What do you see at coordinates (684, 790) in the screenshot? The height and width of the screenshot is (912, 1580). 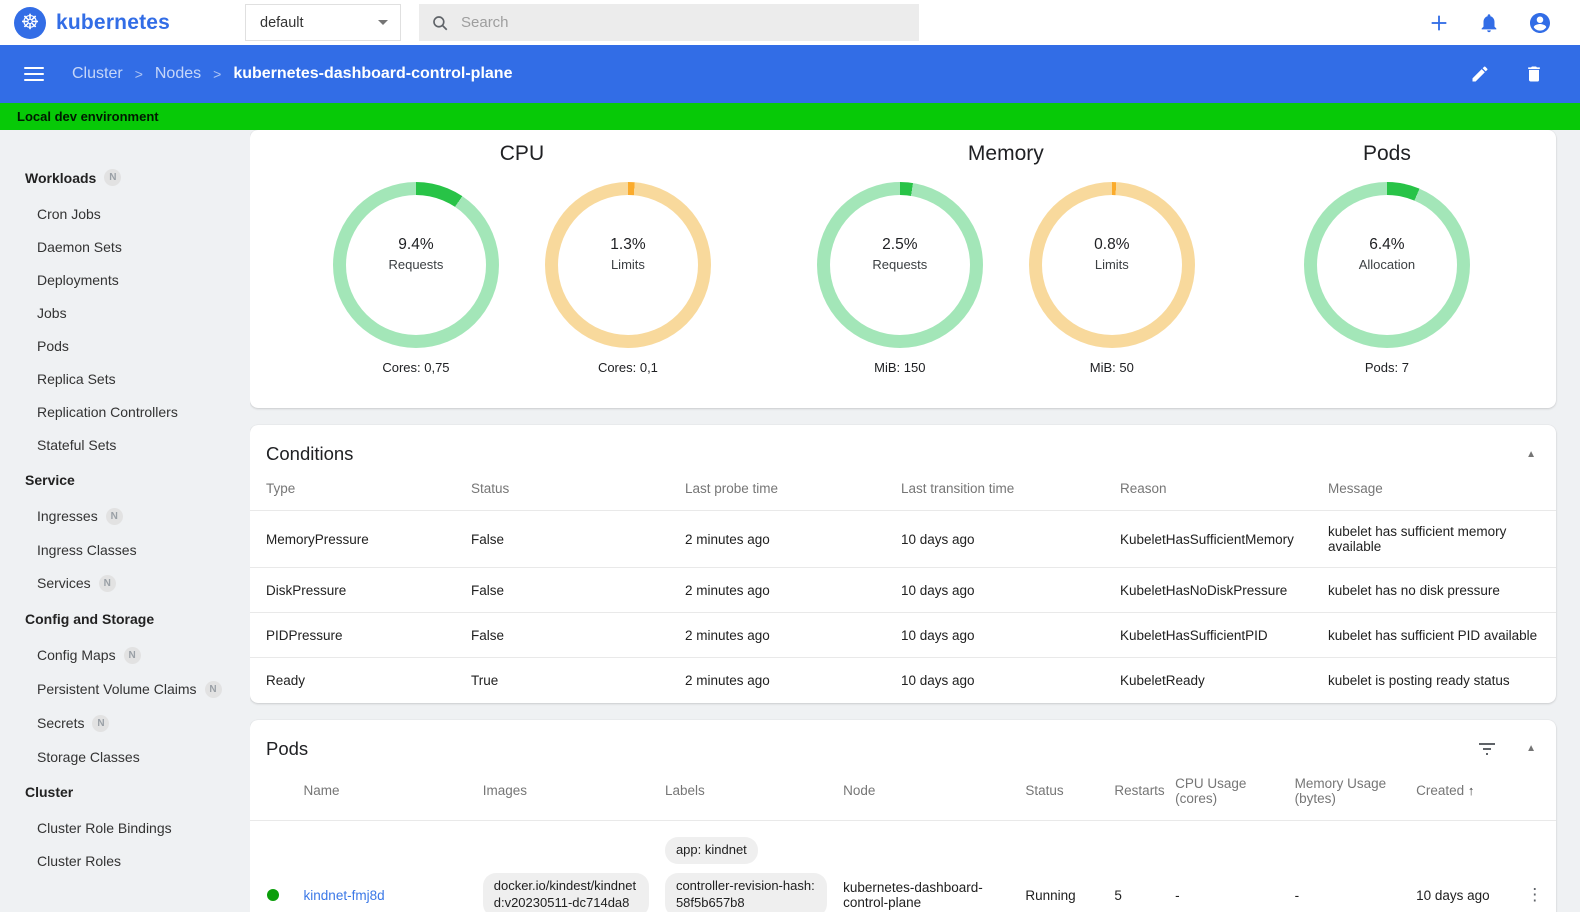 I see `col-labels: Labels` at bounding box center [684, 790].